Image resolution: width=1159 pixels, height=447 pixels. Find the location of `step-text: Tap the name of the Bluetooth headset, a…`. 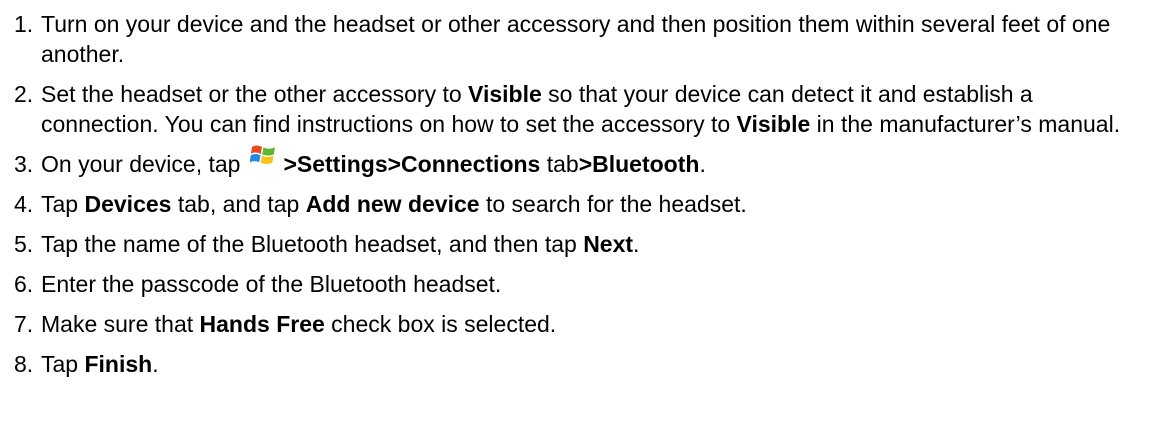

step-text: Tap the name of the Bluetooth headset, a… is located at coordinates (586, 244).